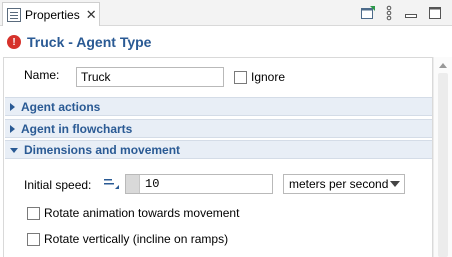 The image size is (452, 257). I want to click on view-tab-bar: Properties ✕, so click(226, 13).